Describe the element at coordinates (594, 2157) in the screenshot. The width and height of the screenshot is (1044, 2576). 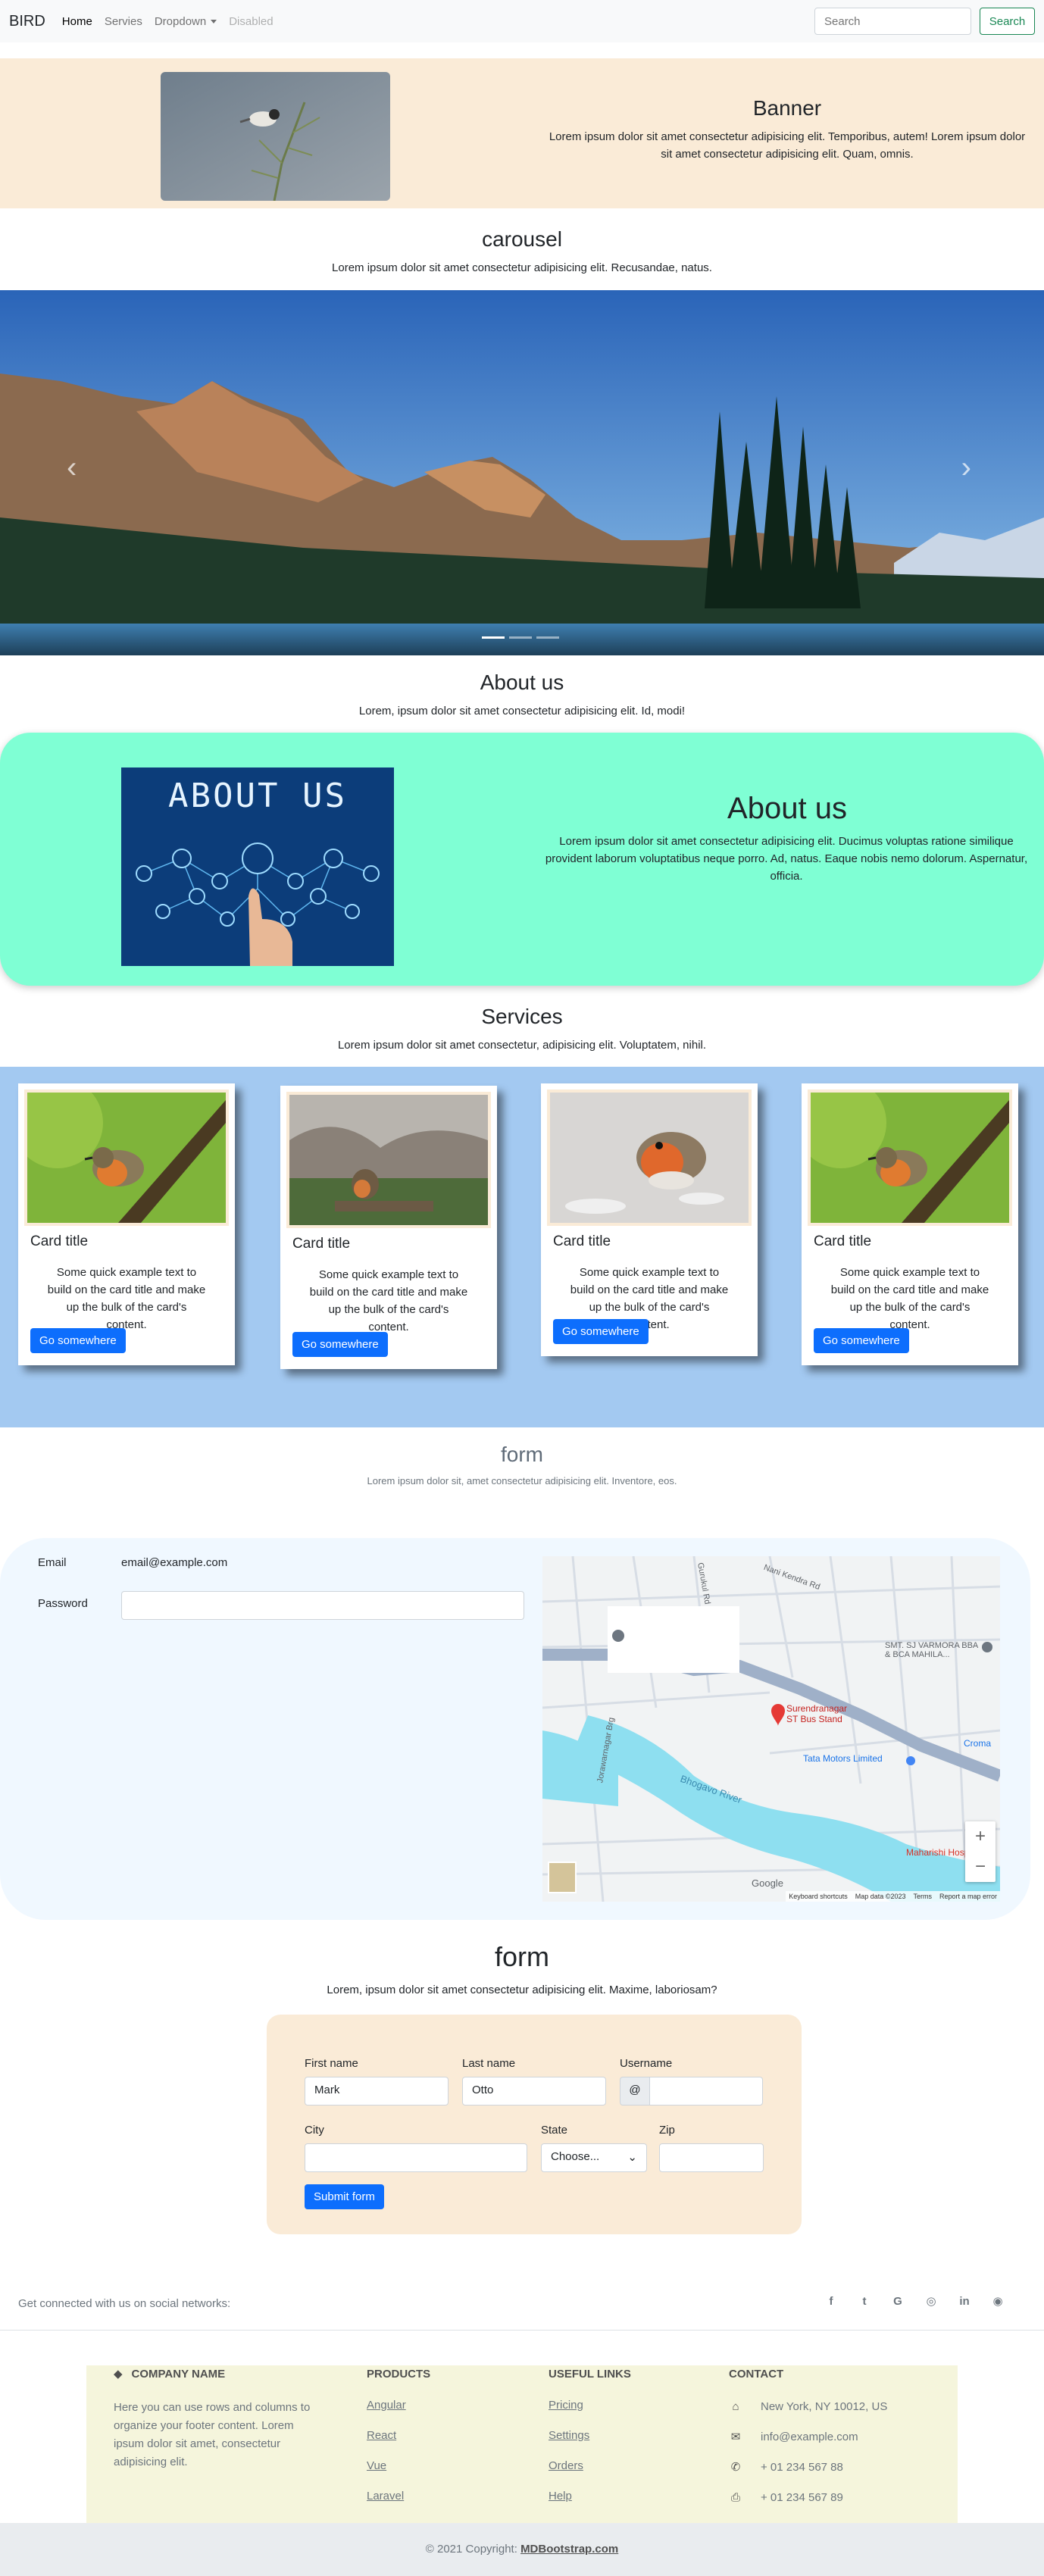
I see `state-select: Choose... ⌄` at that location.